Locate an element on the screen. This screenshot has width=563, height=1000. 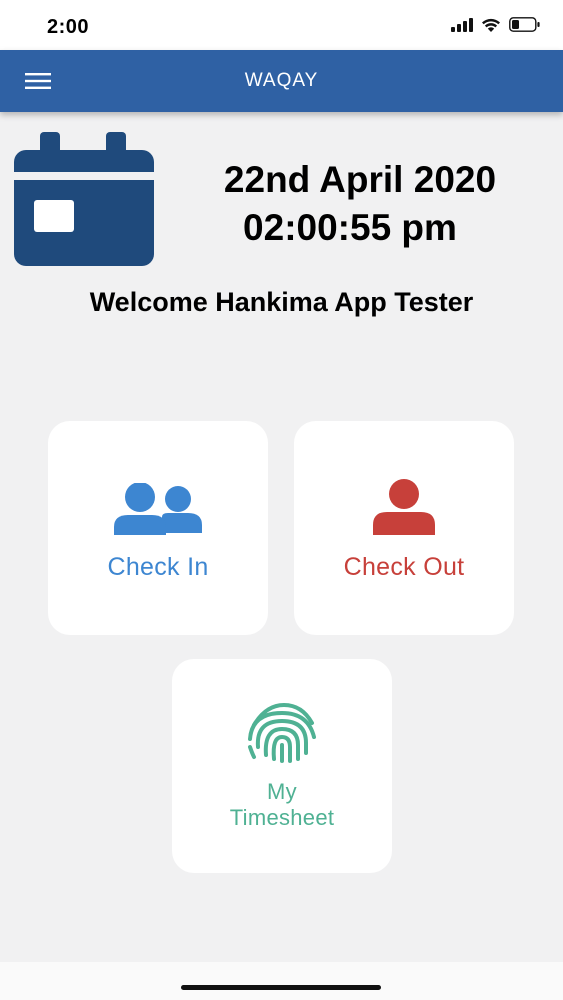
current-date: 22nd April 2020 is located at coordinates (360, 179).